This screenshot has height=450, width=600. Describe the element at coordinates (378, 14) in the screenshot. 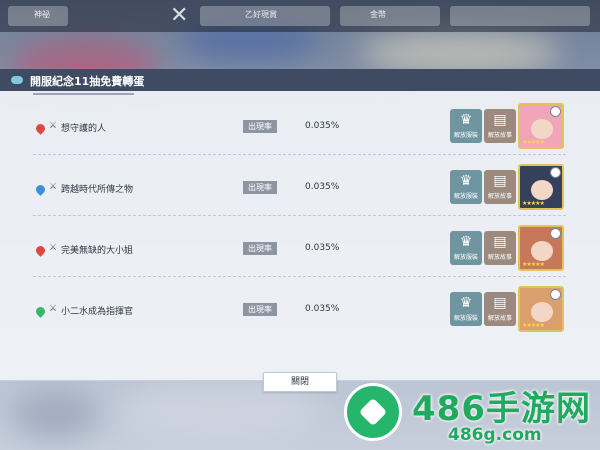

I see `currency-label: 金幣` at that location.